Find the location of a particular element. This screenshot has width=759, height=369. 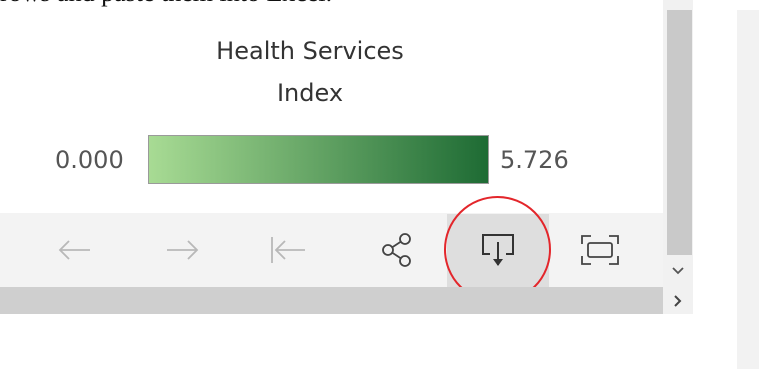

fullscreen-icon is located at coordinates (600, 250).